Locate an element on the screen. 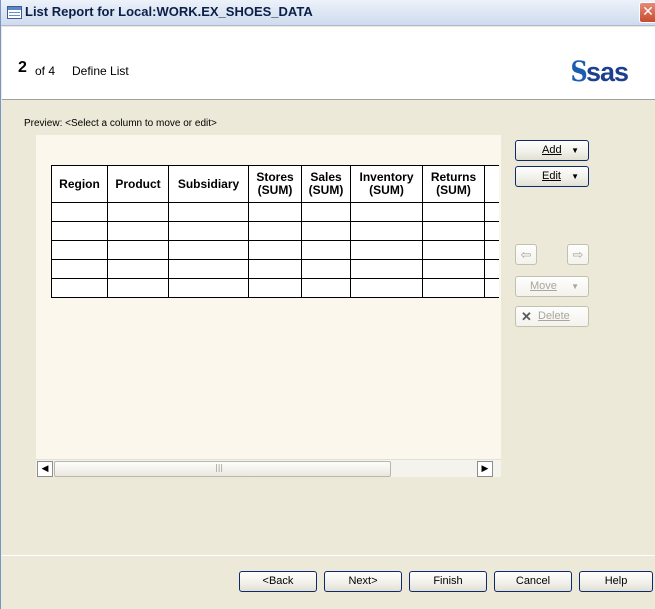 This screenshot has height=609, width=655. window-title: List Report for Local:WORK.EX_SHOES_DATA is located at coordinates (169, 11).